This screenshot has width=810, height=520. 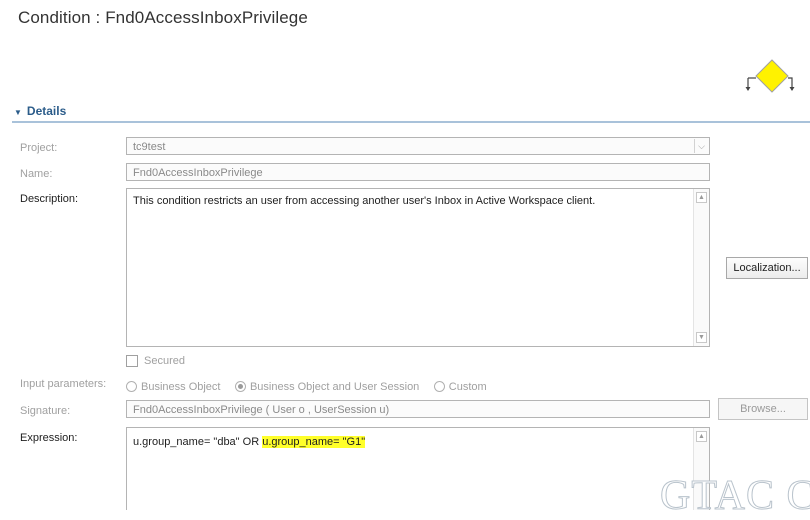 I want to click on radio-custom-label: Custom, so click(x=467, y=387).